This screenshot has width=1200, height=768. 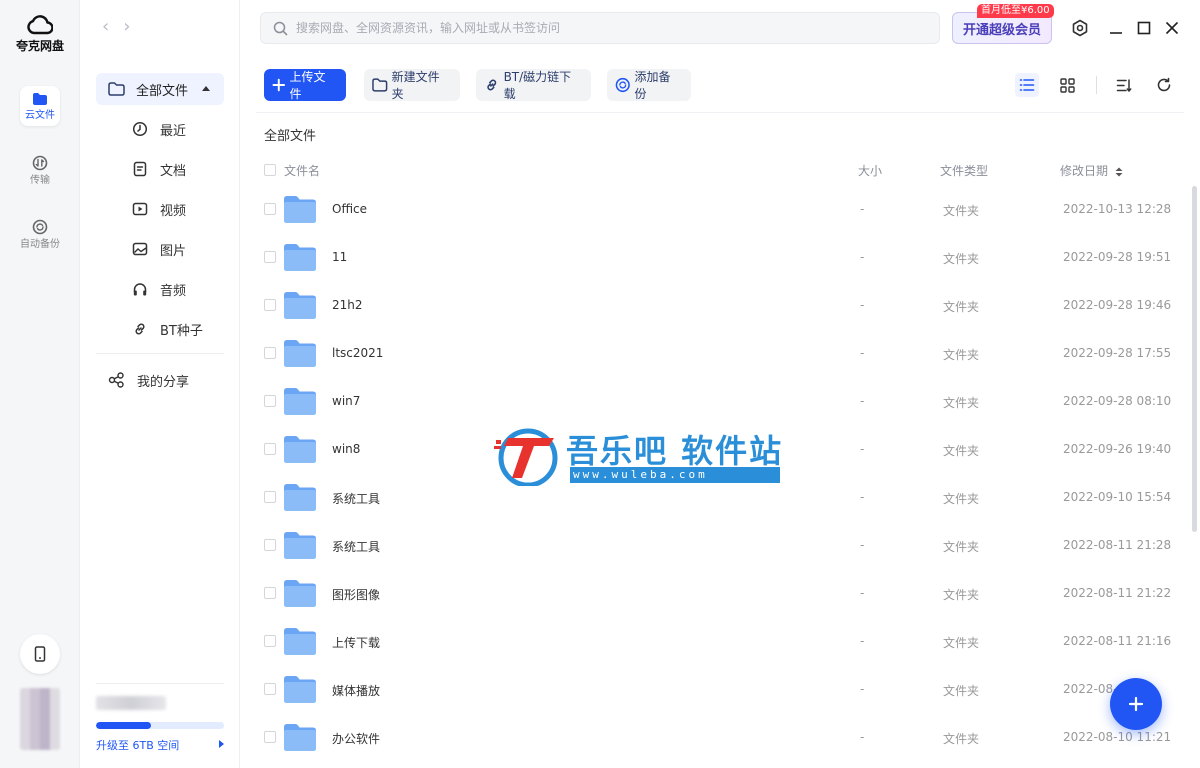 I want to click on table-row: 11 - 文件夹 2022-09-28 19:51, so click(x=716, y=257).